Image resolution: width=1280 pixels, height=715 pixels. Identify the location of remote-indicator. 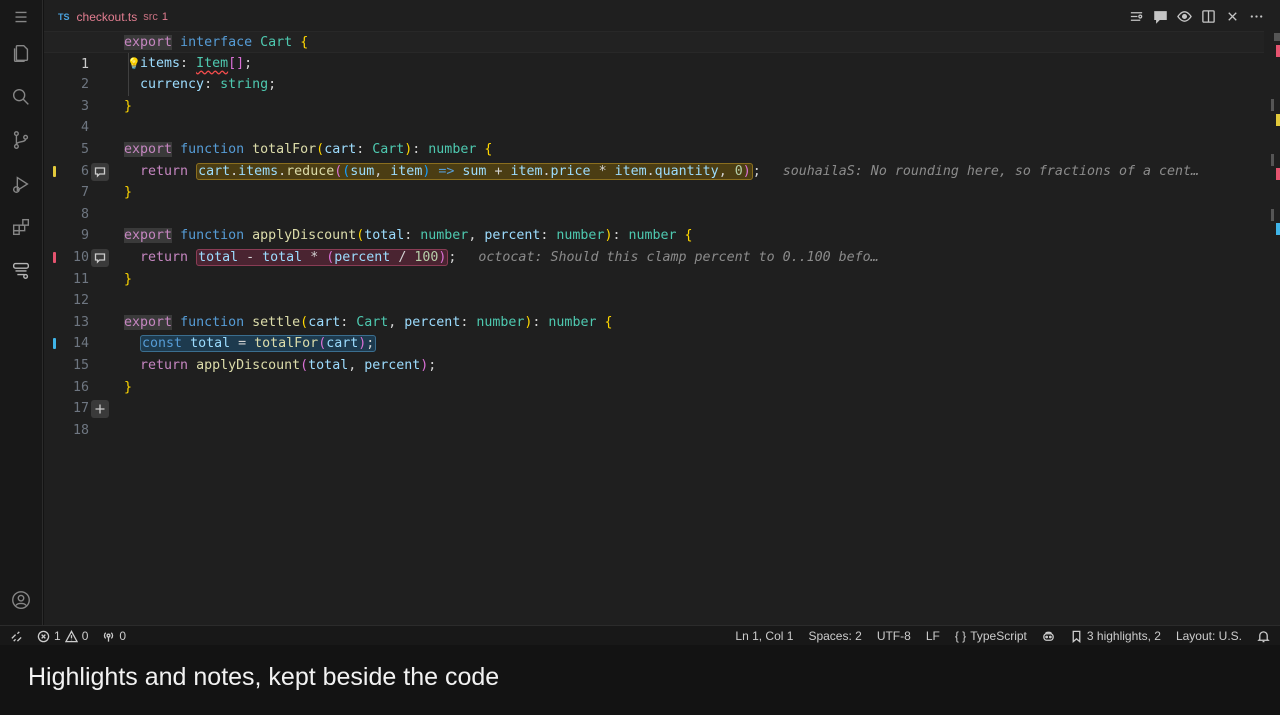
(16, 636).